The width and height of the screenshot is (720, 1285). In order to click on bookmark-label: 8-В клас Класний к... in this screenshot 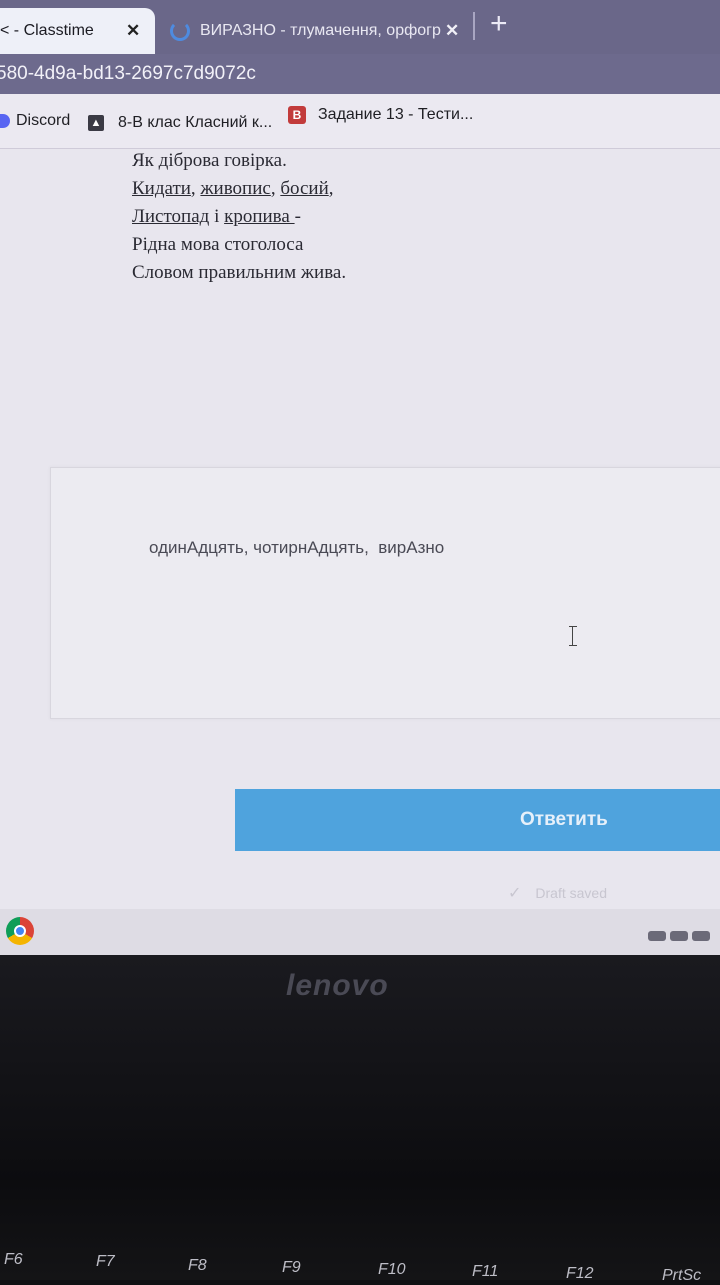, I will do `click(195, 122)`.